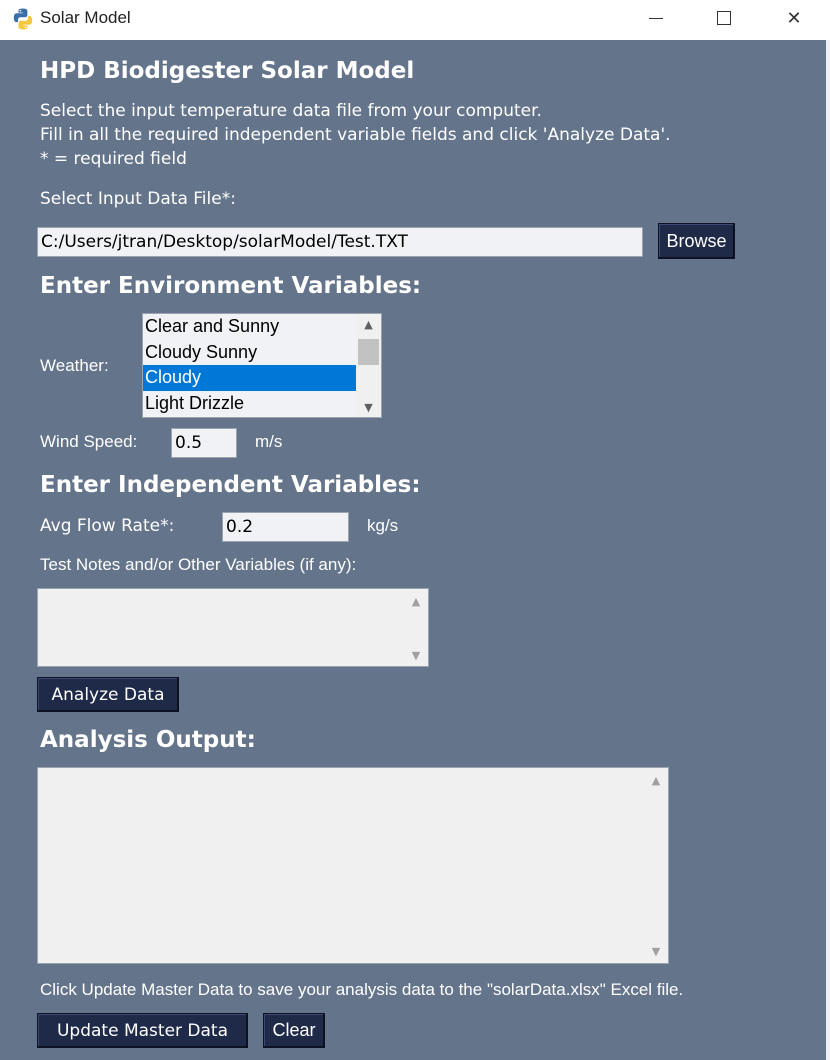  Describe the element at coordinates (23, 19) in the screenshot. I see `python-icon` at that location.